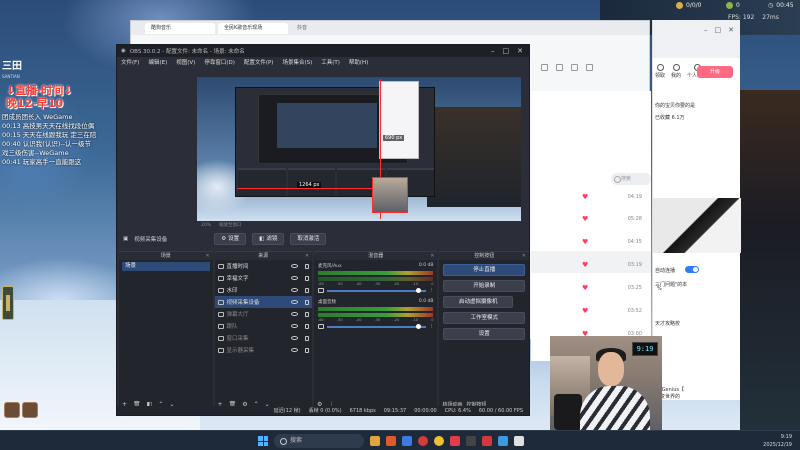 This screenshot has height=450, width=800. I want to click on obs-taskbar-icon, so click(471, 441).